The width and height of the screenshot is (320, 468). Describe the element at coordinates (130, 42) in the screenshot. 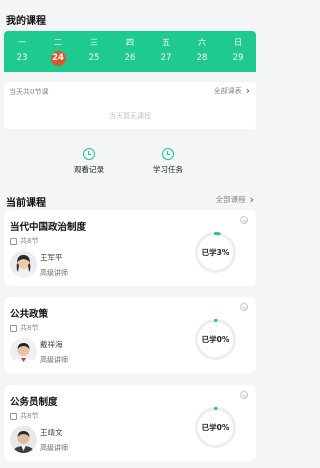

I see `weekday-label: 四` at that location.